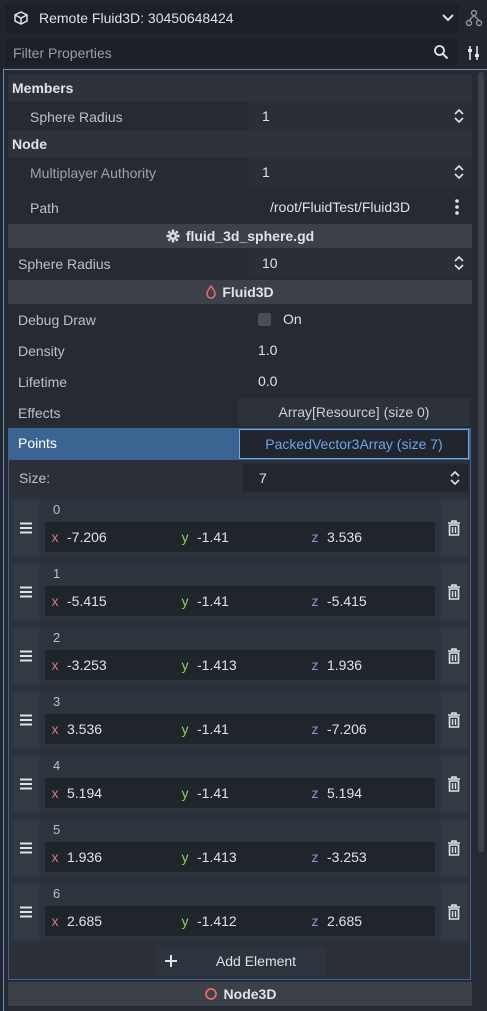 This screenshot has height=1011, width=487. I want to click on component-value: -1.413, so click(217, 857).